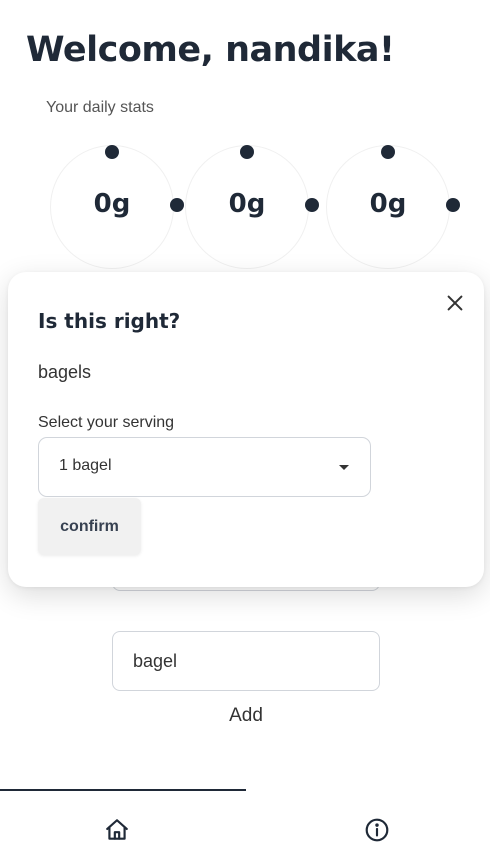 The image size is (490, 848). I want to click on add-button: Add, so click(246, 716).